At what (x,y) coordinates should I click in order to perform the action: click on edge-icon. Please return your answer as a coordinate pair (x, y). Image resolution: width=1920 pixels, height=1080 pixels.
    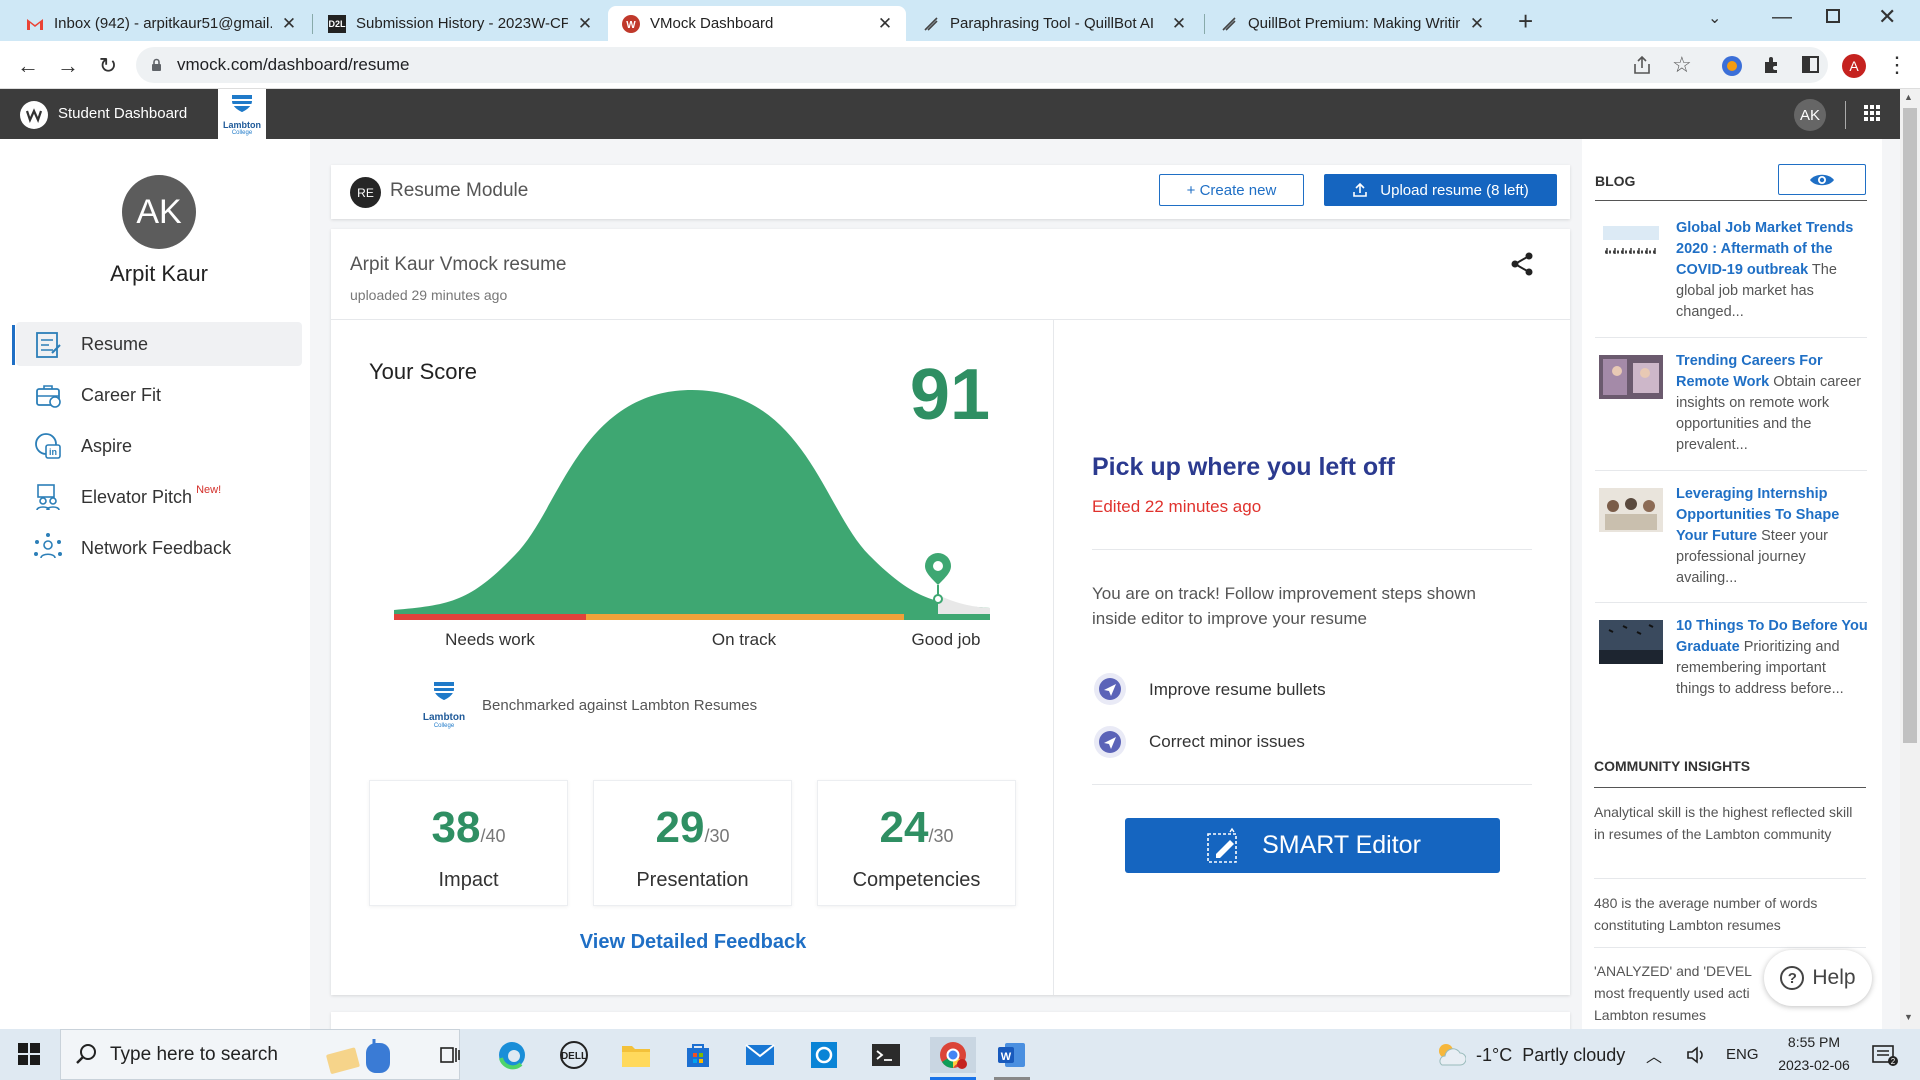
    Looking at the image, I should click on (512, 1055).